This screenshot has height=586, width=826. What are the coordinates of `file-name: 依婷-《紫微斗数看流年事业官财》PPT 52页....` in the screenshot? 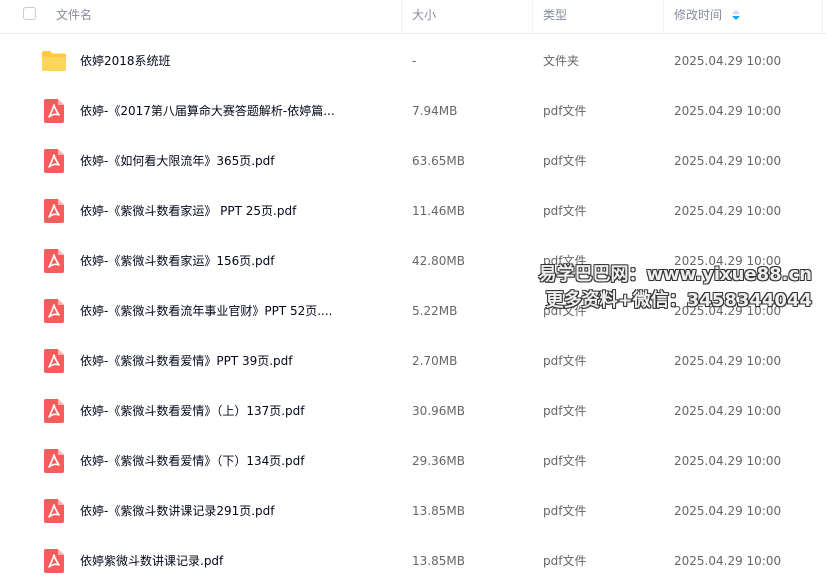 It's located at (230, 311).